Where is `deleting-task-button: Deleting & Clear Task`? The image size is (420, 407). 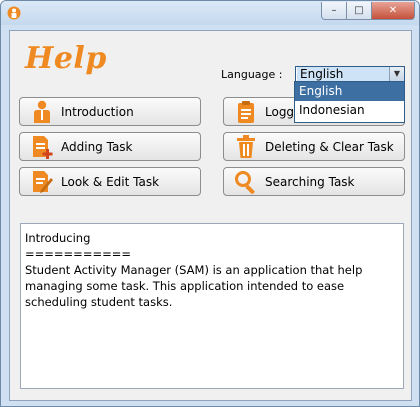
deleting-task-button: Deleting & Clear Task is located at coordinates (314, 146).